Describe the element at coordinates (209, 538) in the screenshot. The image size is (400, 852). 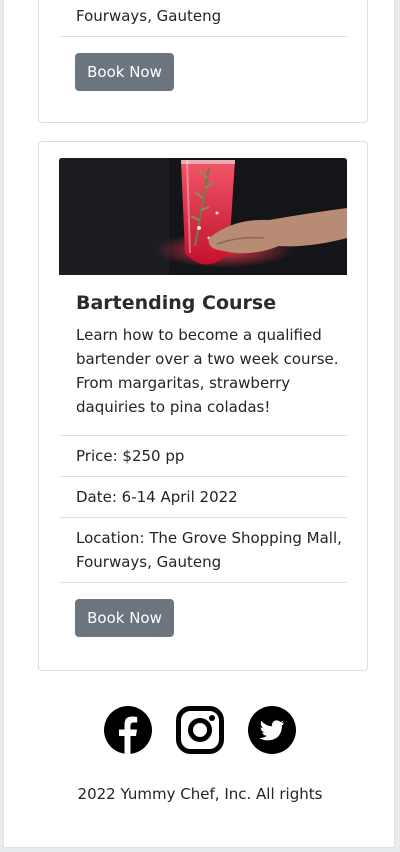
I see `location-line-1: Location: The Grove Shopping Mall,` at that location.